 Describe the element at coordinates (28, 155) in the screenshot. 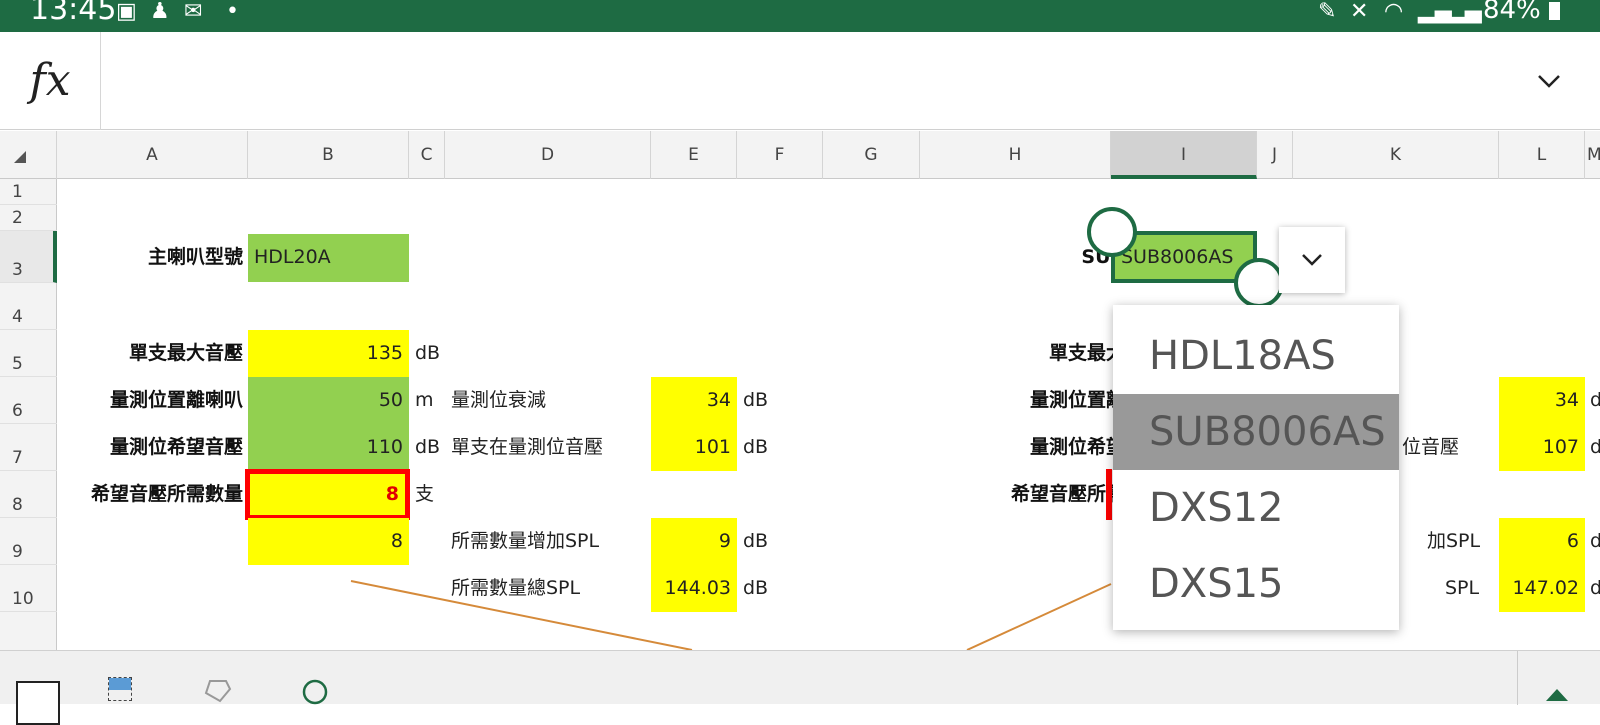

I see `select-all-button` at that location.